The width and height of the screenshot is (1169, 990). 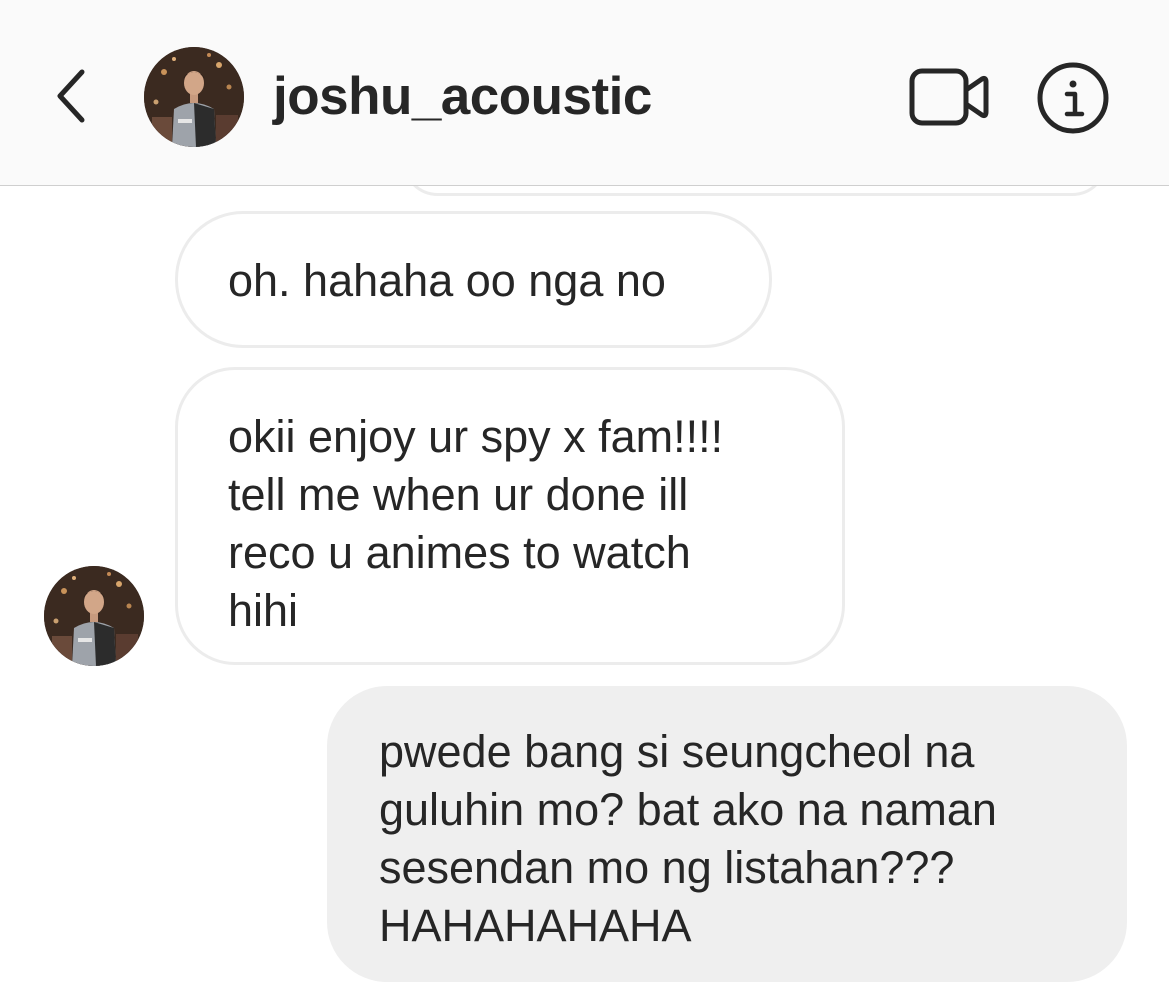 I want to click on video-camera-icon, so click(x=949, y=97).